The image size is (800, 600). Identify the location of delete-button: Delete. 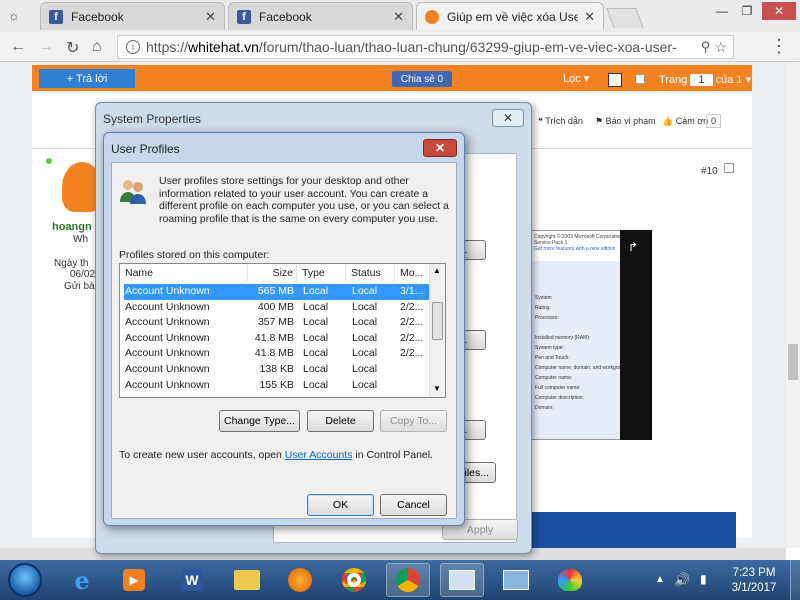
(340, 421).